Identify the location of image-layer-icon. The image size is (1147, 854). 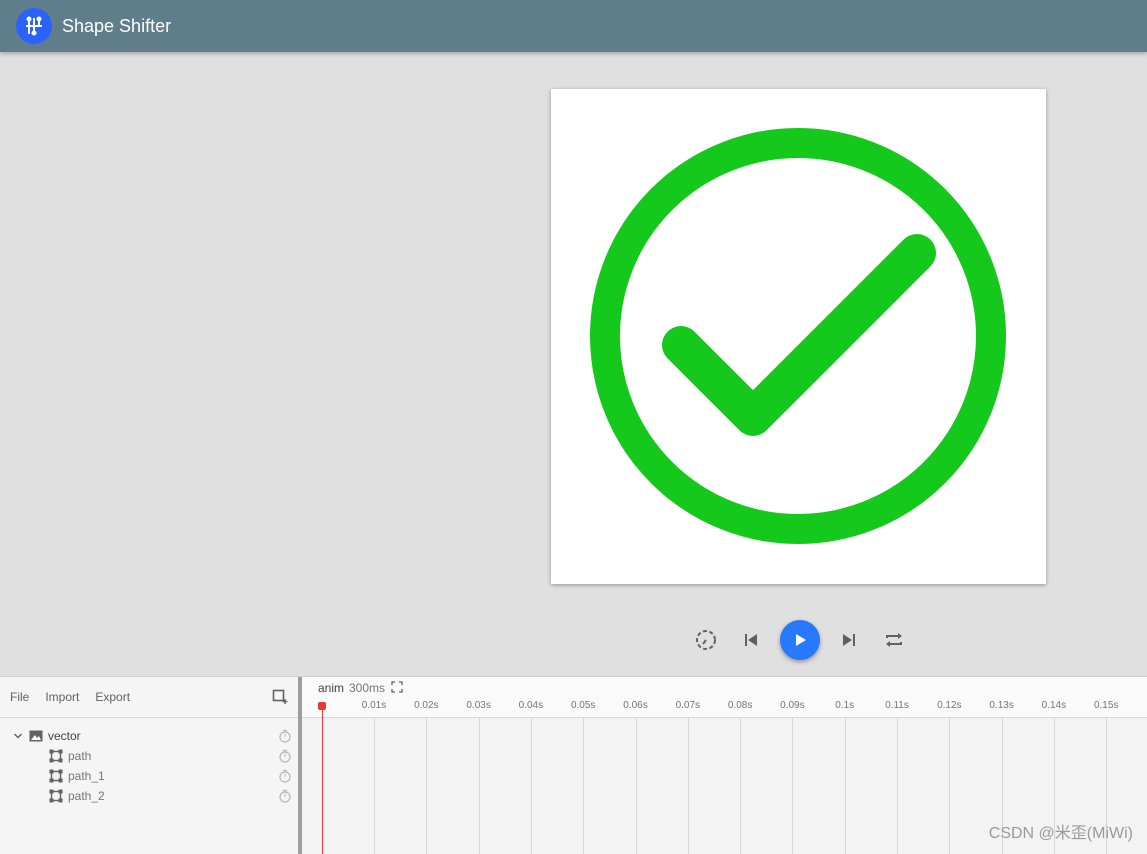
(36, 736).